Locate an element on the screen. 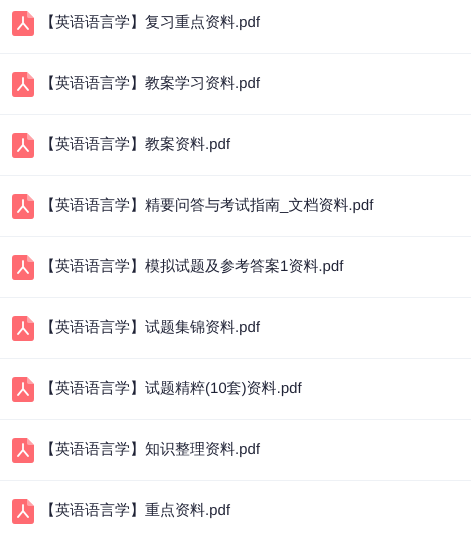  file-name: 【英语语言学】重点资料.pdf is located at coordinates (135, 511).